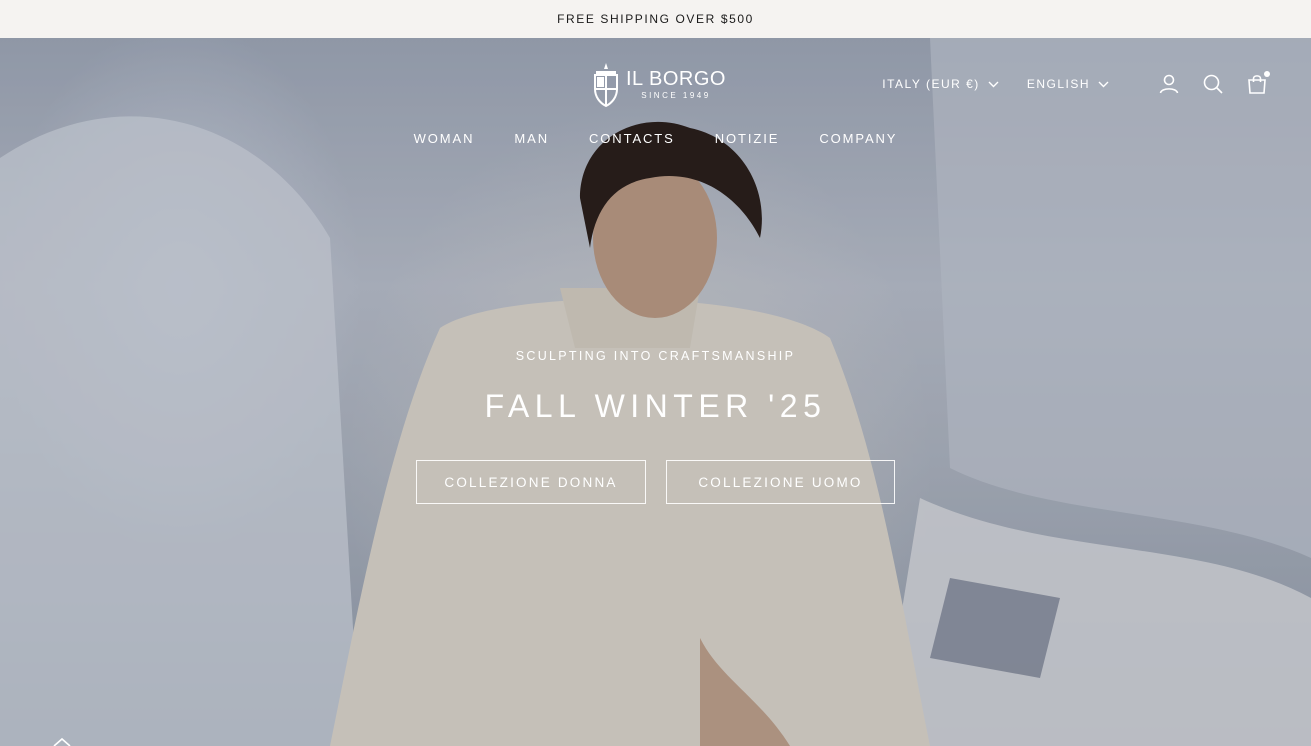  I want to click on header-controls: ITALY (EUR €) ENGLISH, so click(1076, 84).